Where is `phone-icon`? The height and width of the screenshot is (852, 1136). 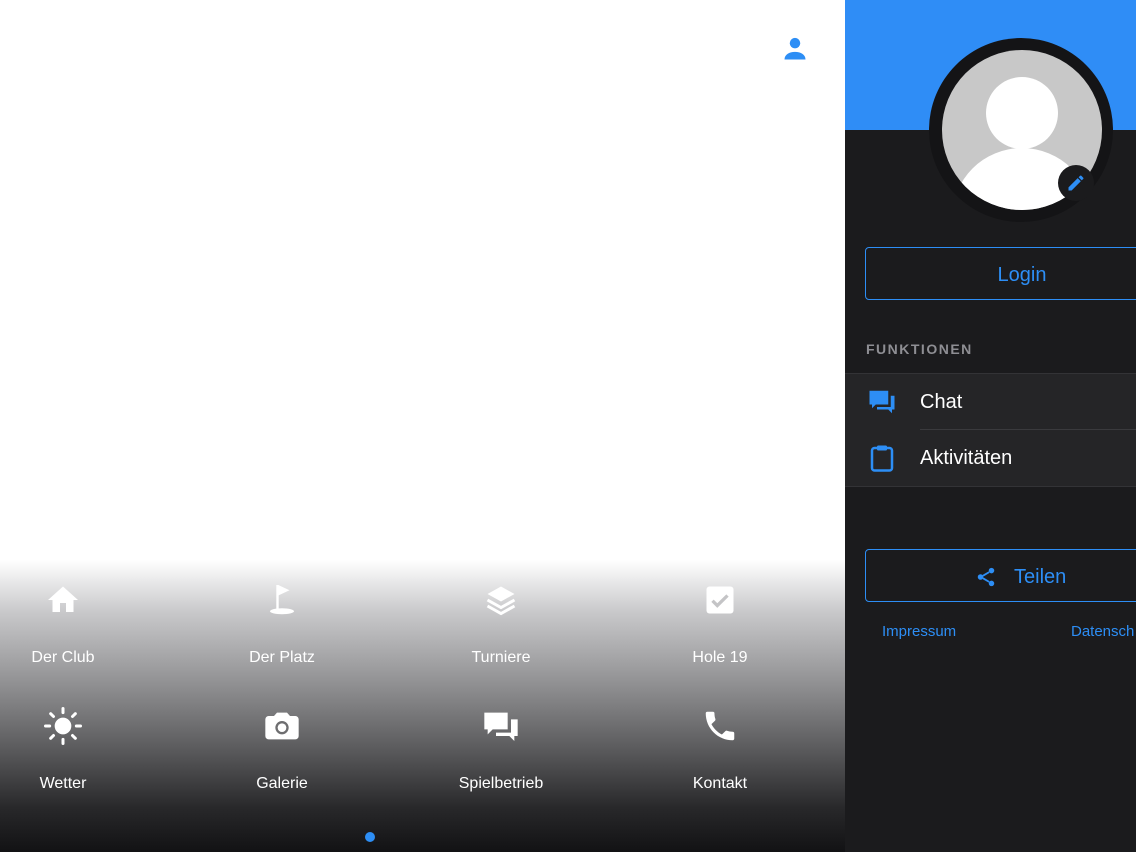
phone-icon is located at coordinates (720, 726).